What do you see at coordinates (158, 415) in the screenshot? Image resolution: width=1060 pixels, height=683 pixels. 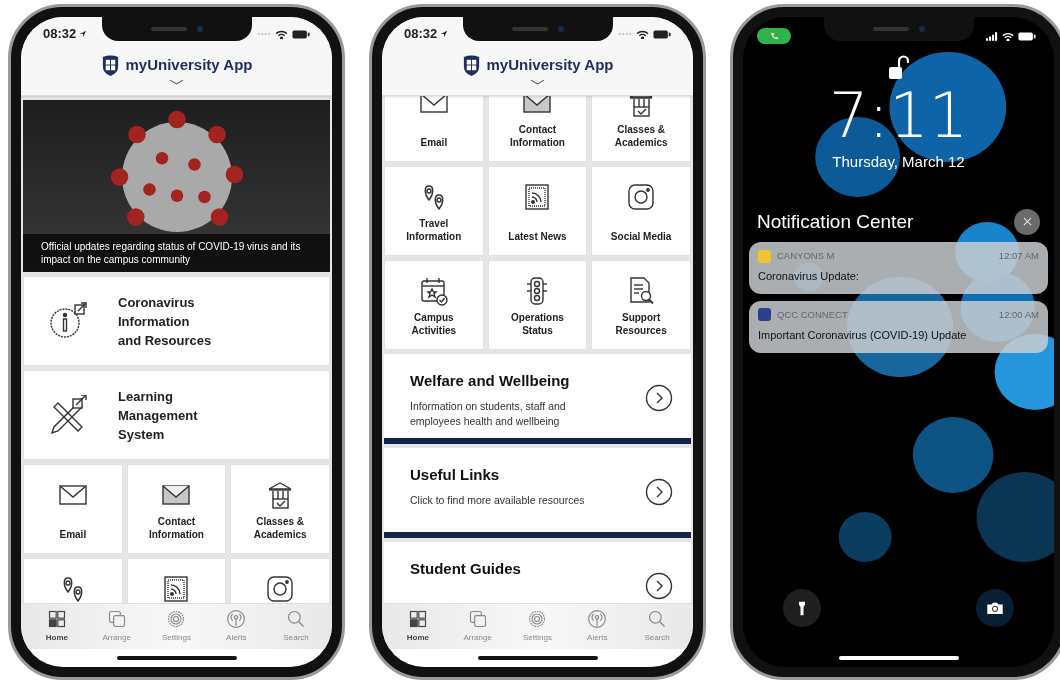 I see `link-card-title: Learning Management System` at bounding box center [158, 415].